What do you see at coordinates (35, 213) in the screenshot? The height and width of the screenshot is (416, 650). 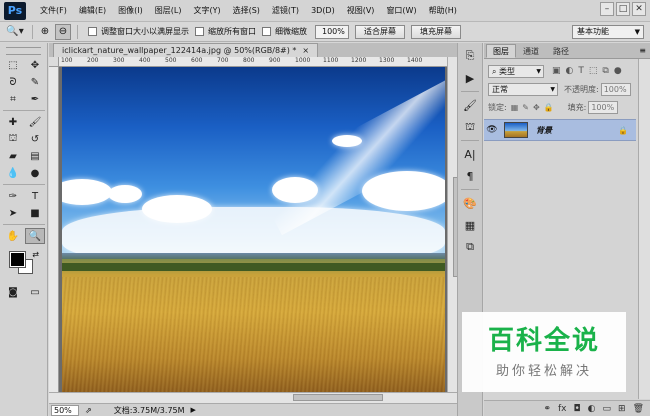 I see `shape-tool-icon: ■` at bounding box center [35, 213].